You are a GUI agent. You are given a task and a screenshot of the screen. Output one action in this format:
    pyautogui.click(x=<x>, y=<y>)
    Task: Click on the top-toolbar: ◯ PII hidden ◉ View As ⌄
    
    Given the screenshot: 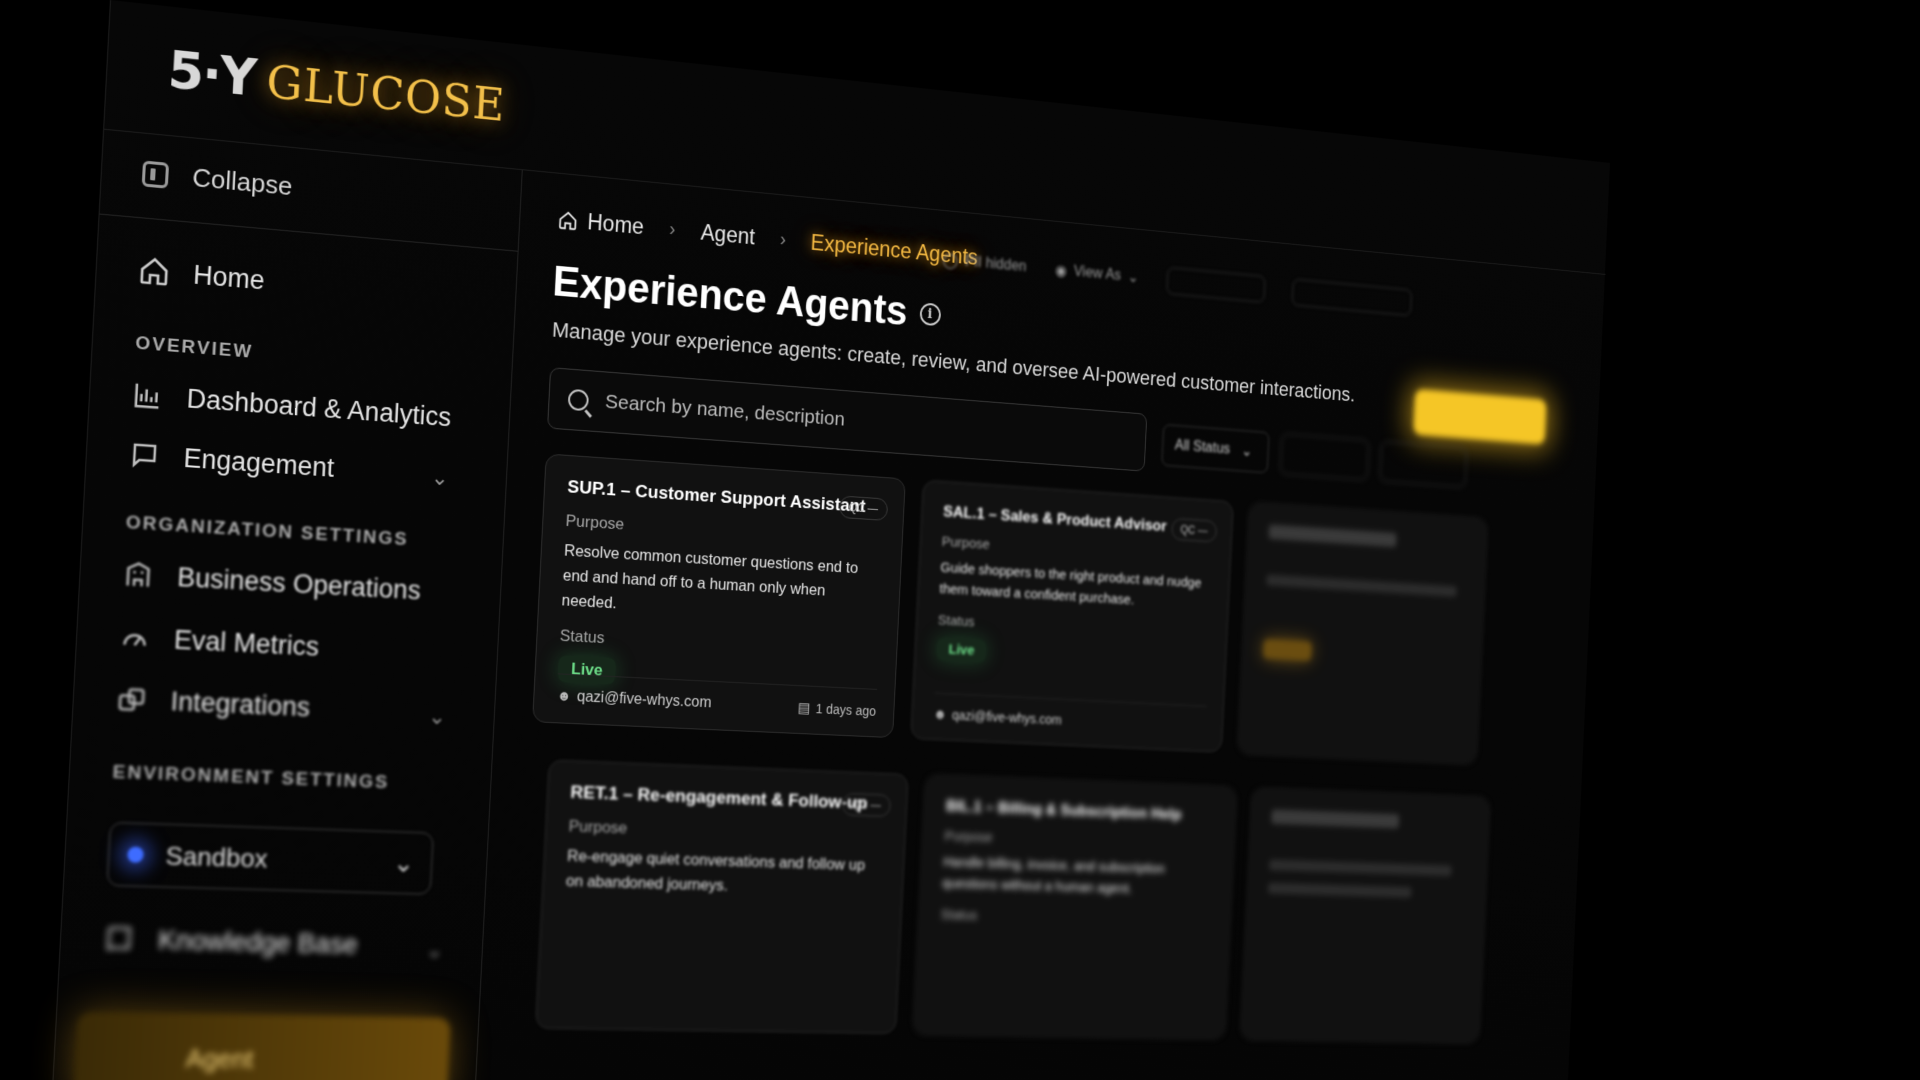 What is the action you would take?
    pyautogui.click(x=1177, y=281)
    